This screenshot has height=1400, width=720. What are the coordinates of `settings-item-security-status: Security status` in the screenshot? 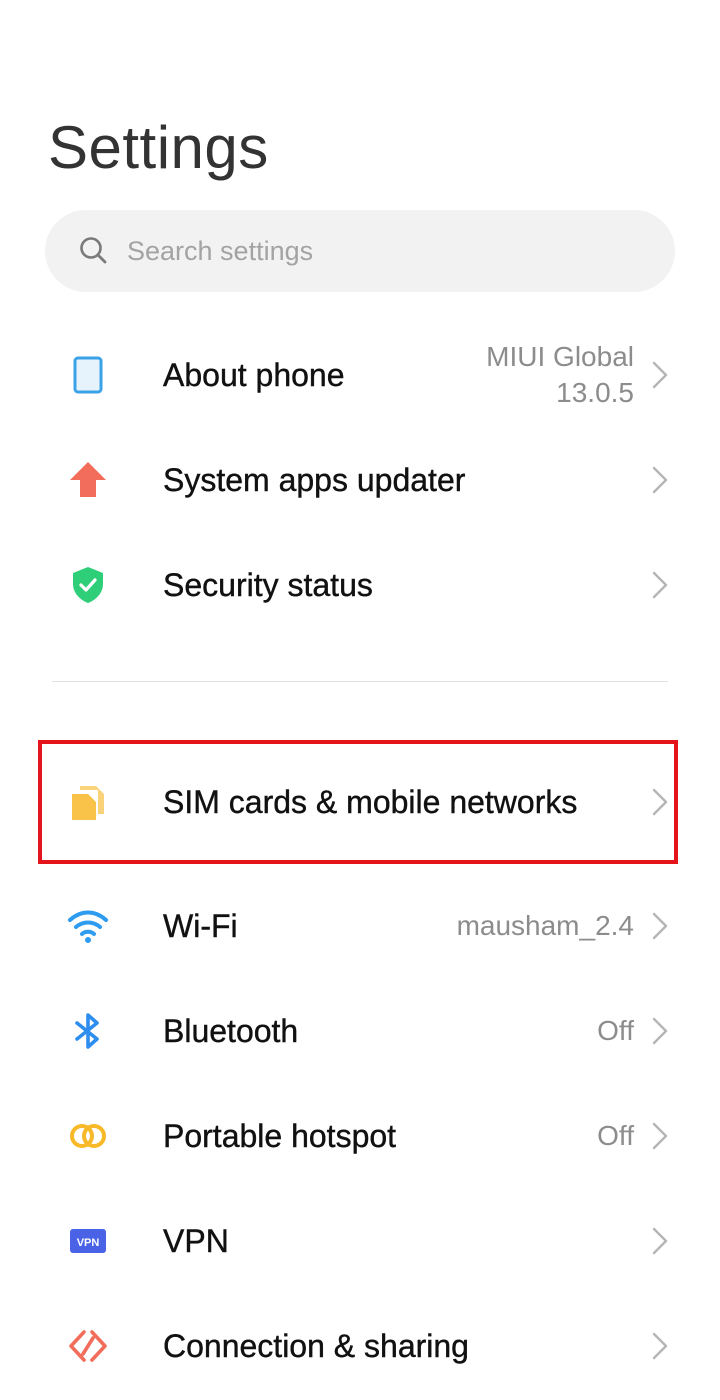 It's located at (360, 584).